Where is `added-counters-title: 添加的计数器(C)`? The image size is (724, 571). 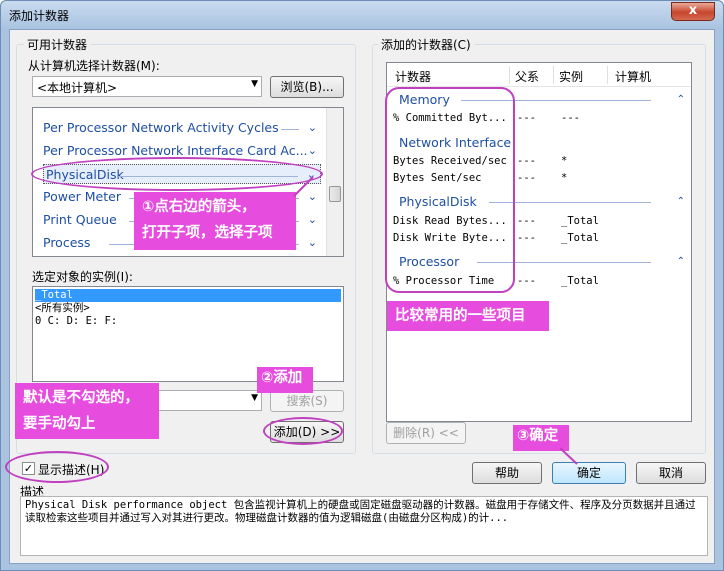
added-counters-title: 添加的计数器(C) is located at coordinates (426, 44).